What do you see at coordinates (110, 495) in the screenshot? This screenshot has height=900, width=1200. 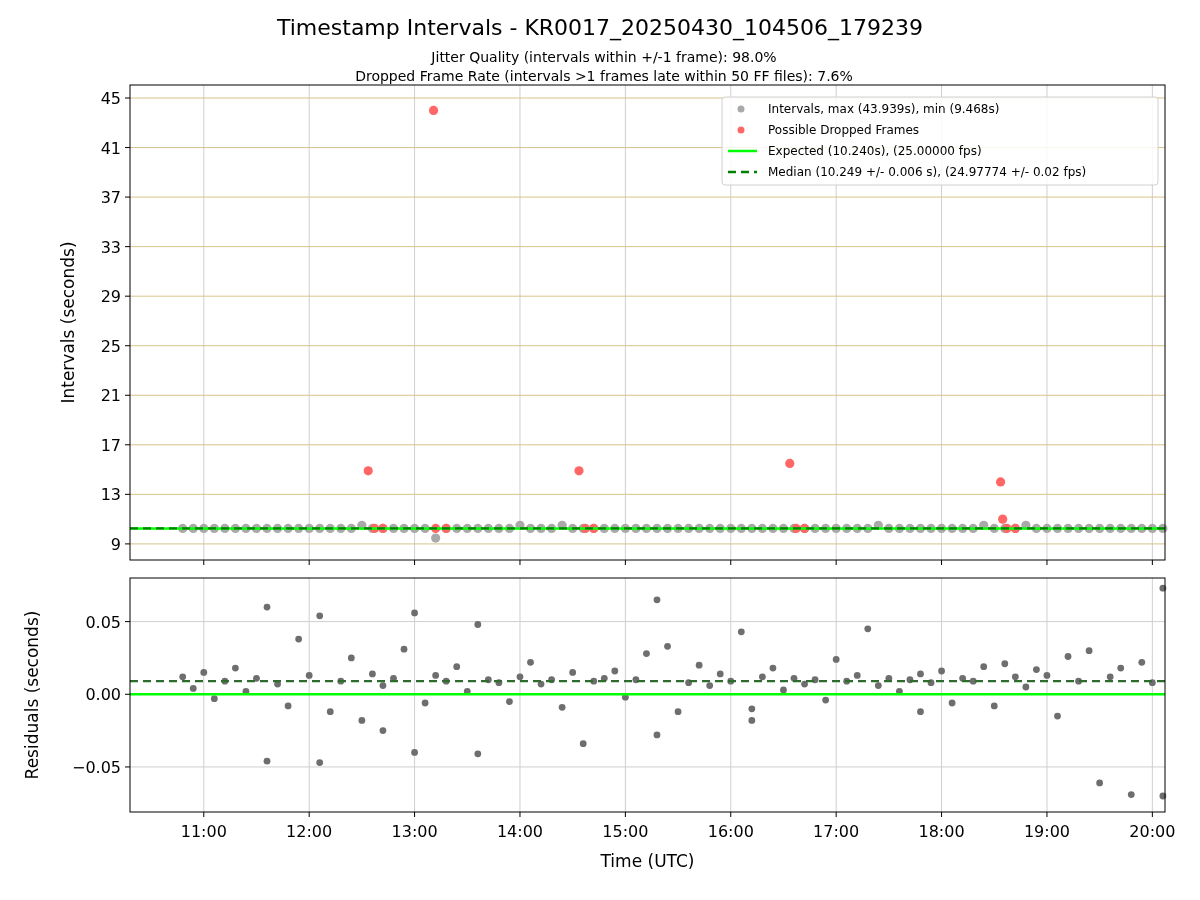 I see `tick-label: 13` at bounding box center [110, 495].